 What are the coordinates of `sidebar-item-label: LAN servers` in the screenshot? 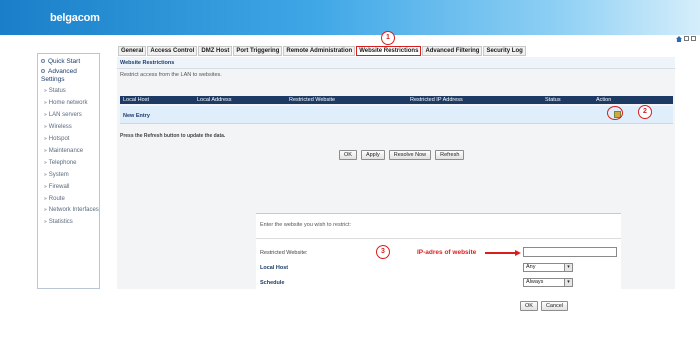 It's located at (65, 115).